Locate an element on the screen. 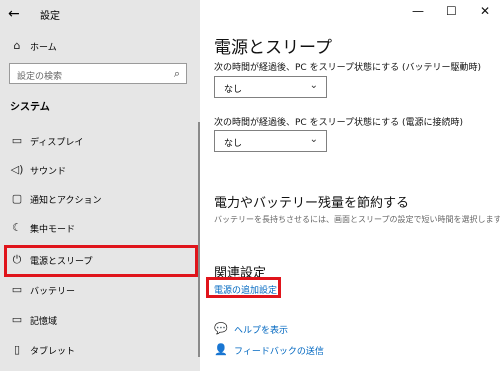  feedback-link: フィードバックの送信 is located at coordinates (279, 350).